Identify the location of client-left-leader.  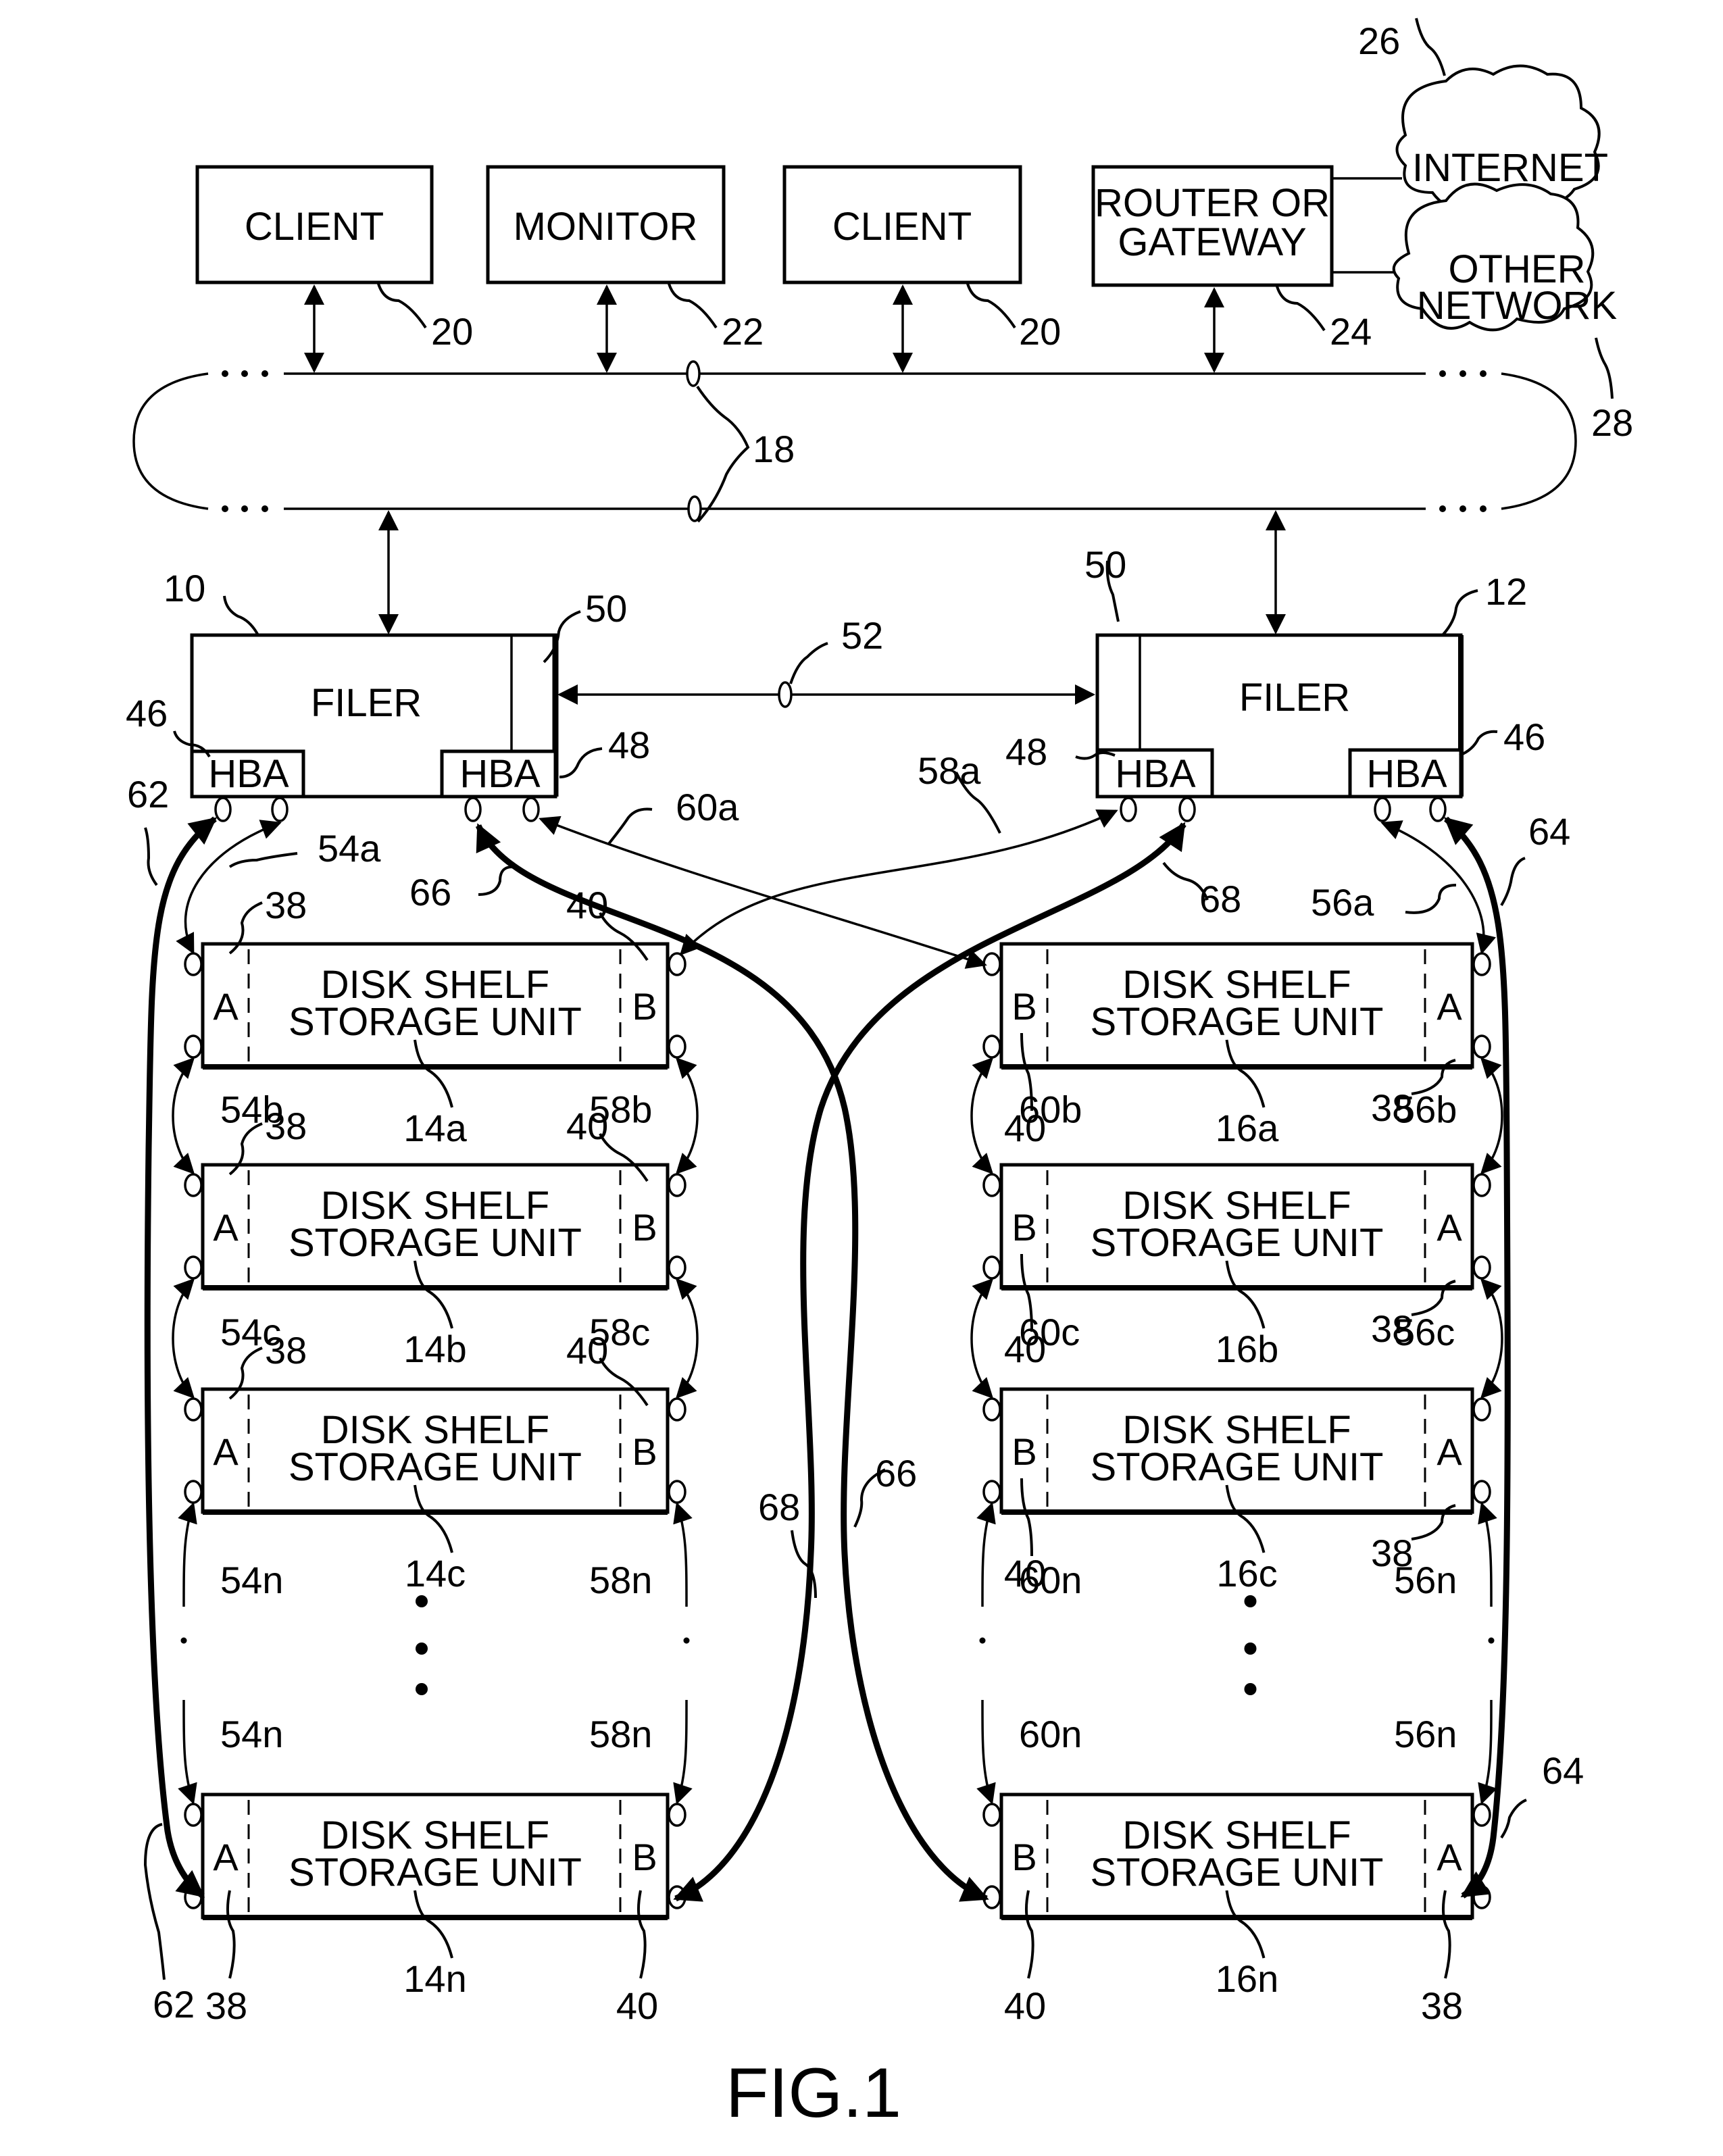
(402, 306).